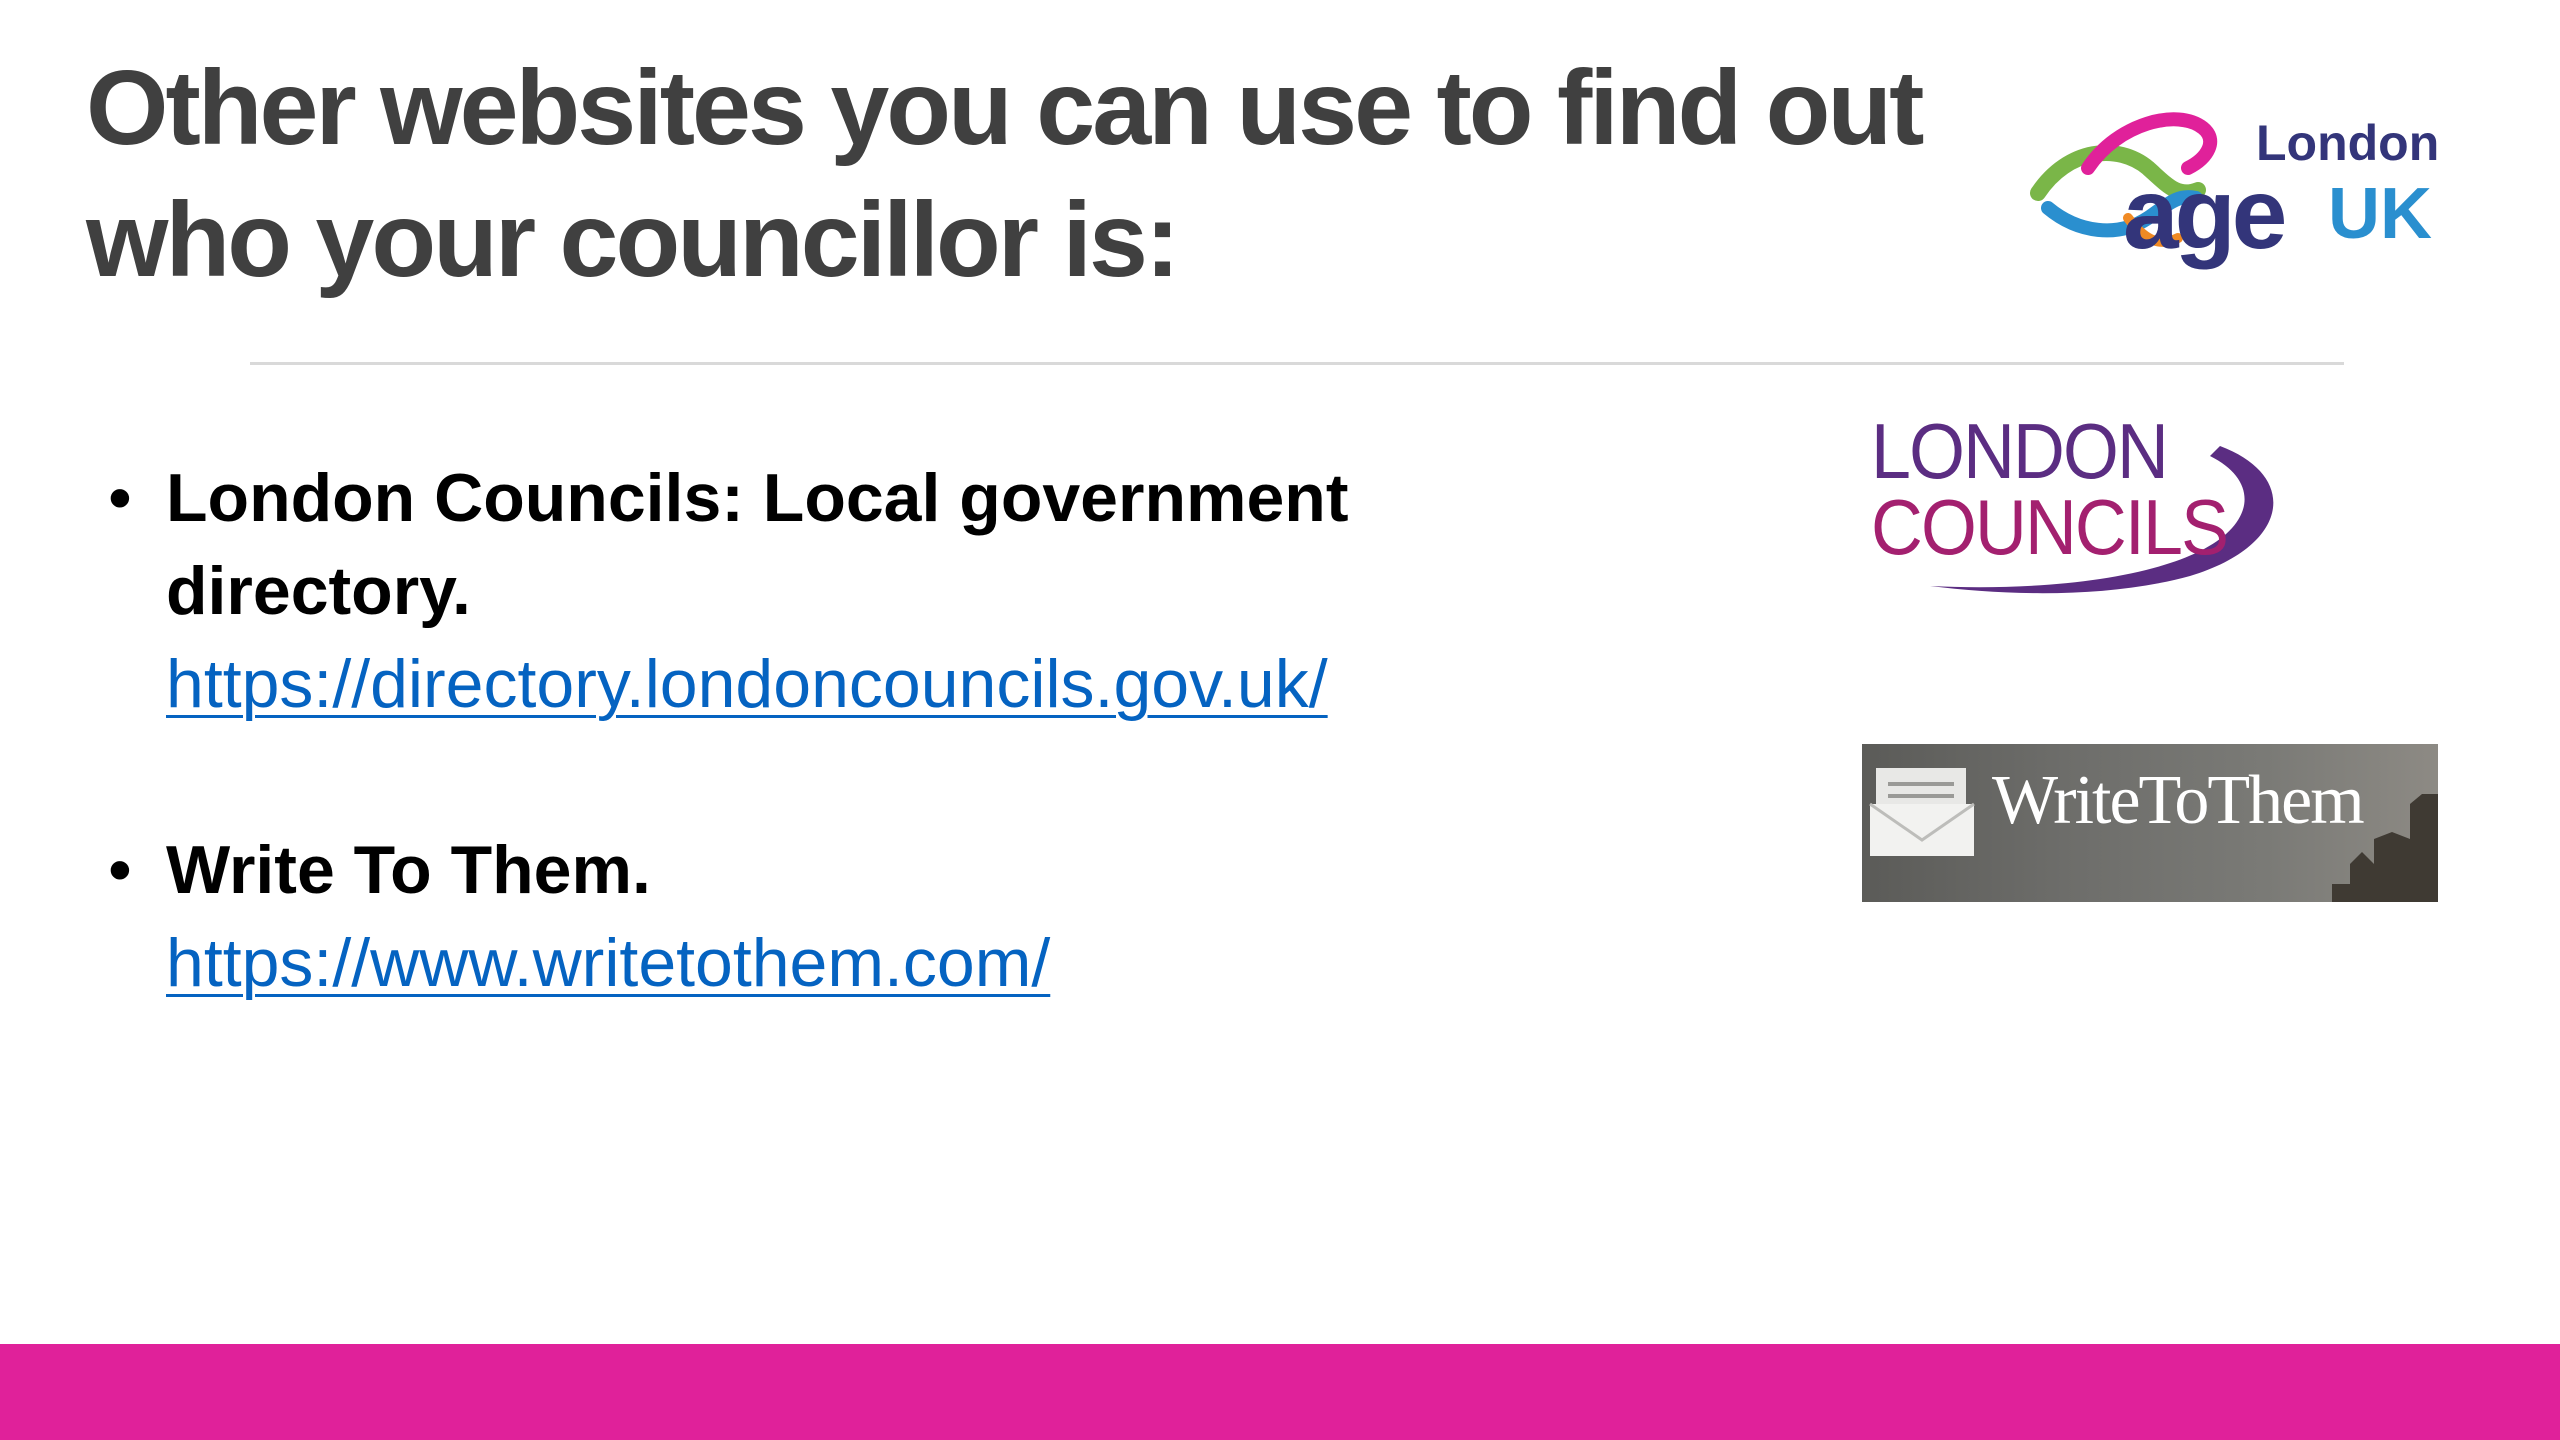  Describe the element at coordinates (2204, 214) in the screenshot. I see `ageuk-age-text: age` at that location.